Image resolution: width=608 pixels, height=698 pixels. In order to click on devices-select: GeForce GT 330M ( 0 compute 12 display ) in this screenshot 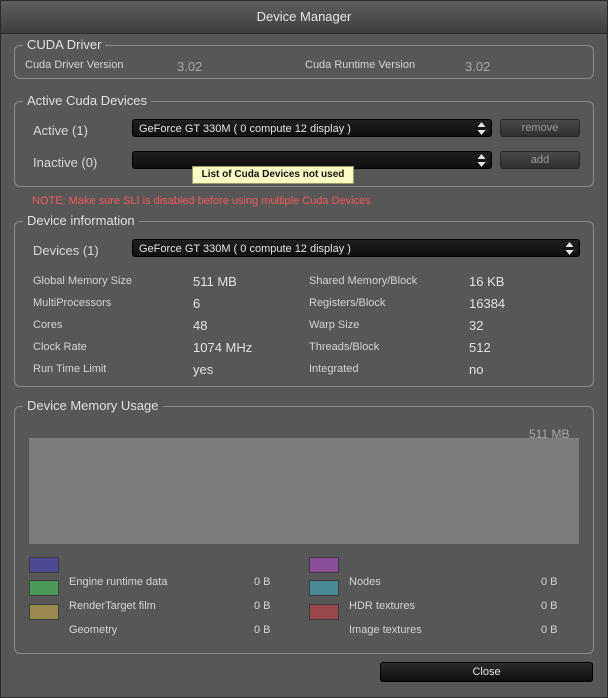, I will do `click(356, 248)`.